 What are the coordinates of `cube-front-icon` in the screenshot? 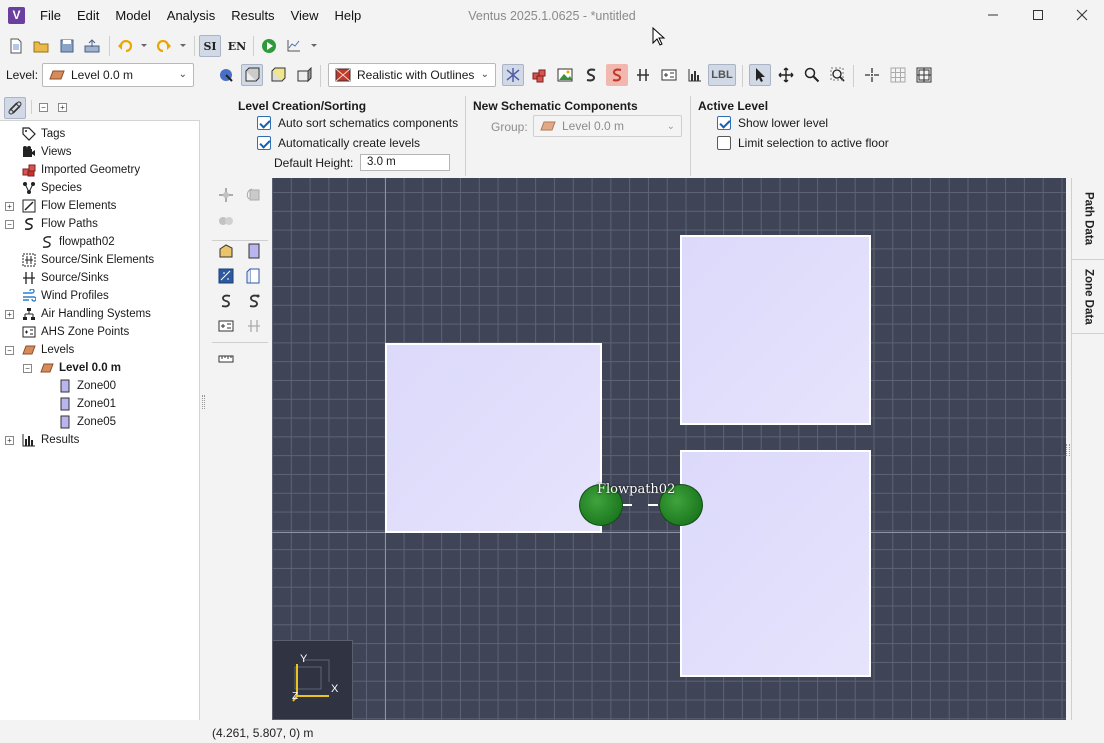 It's located at (278, 74).